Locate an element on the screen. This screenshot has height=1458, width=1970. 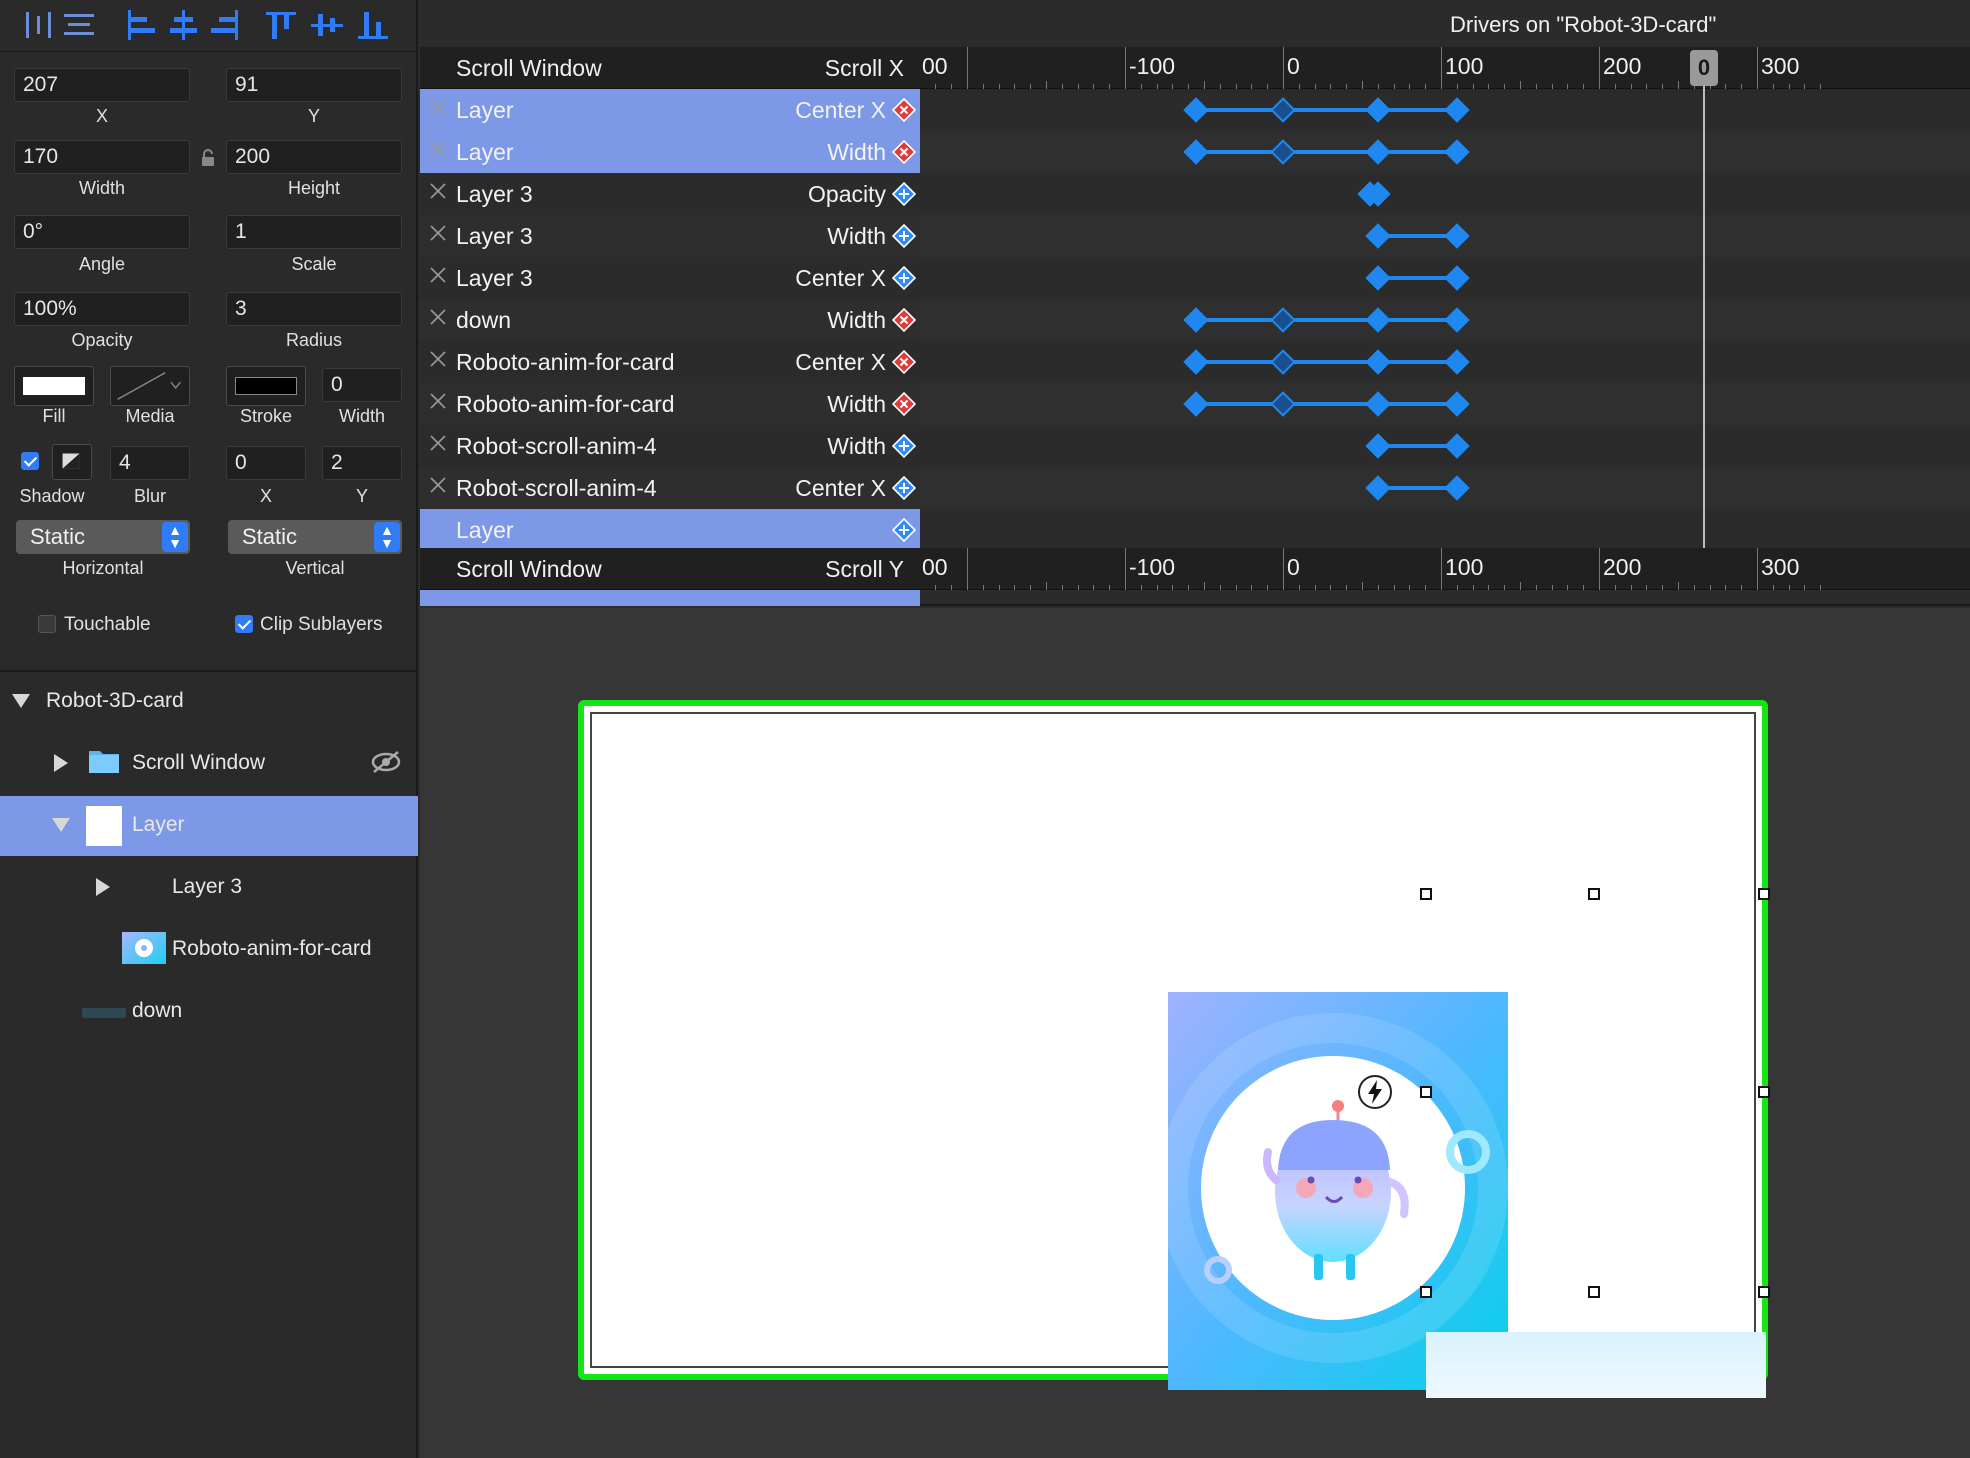
resize-handle-top-left is located at coordinates (1426, 894).